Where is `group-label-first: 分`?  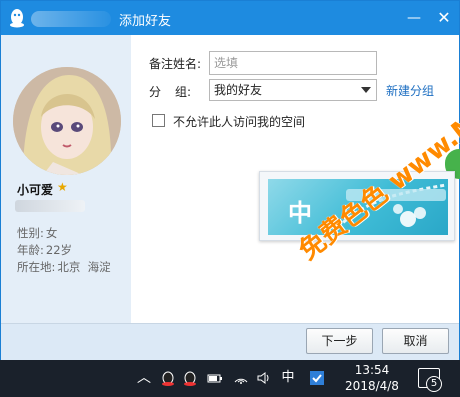
group-label-first: 分 is located at coordinates (155, 92).